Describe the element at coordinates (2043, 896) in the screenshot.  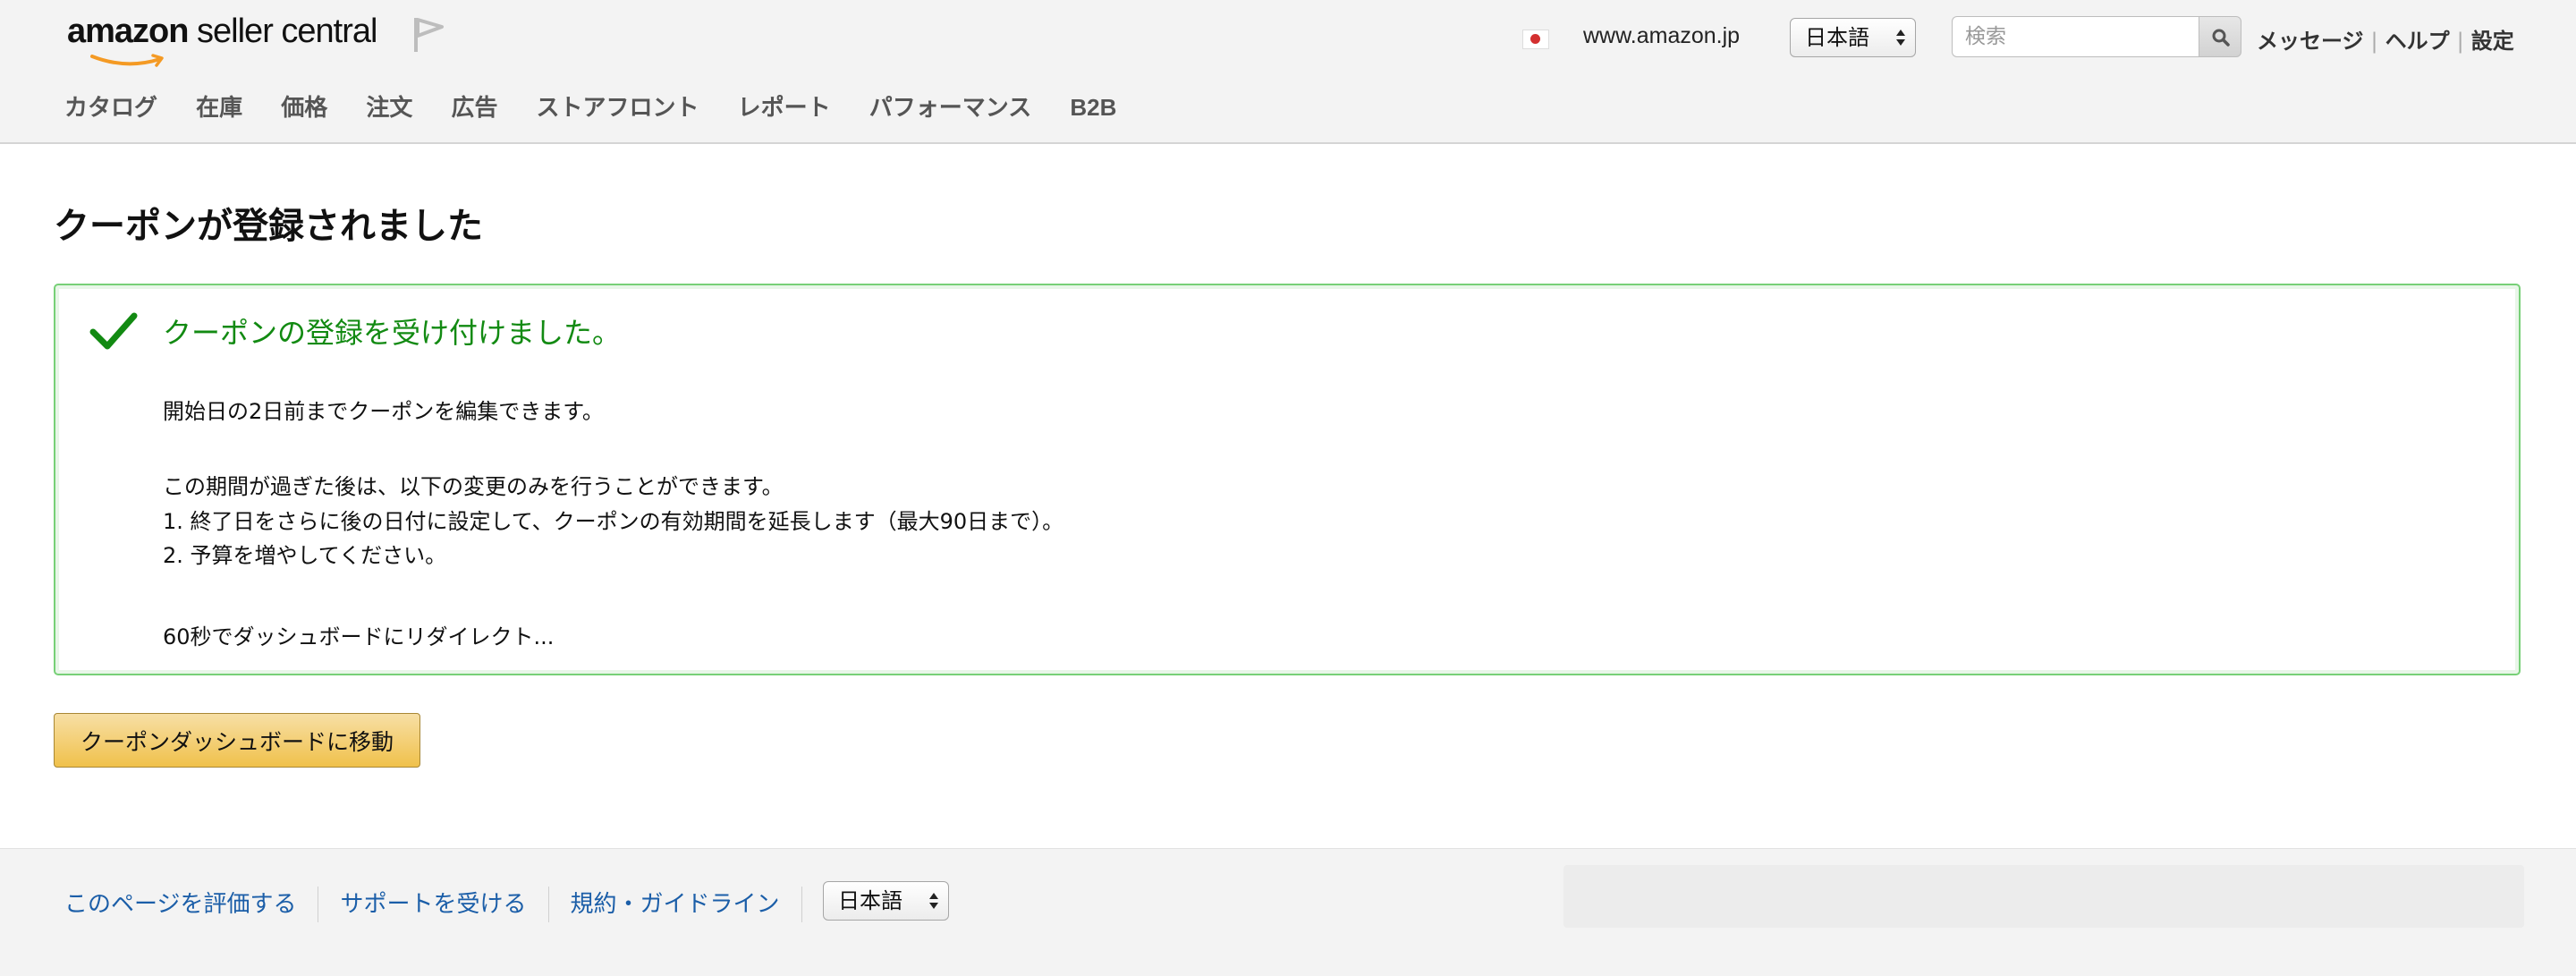
I see `footer-panel` at that location.